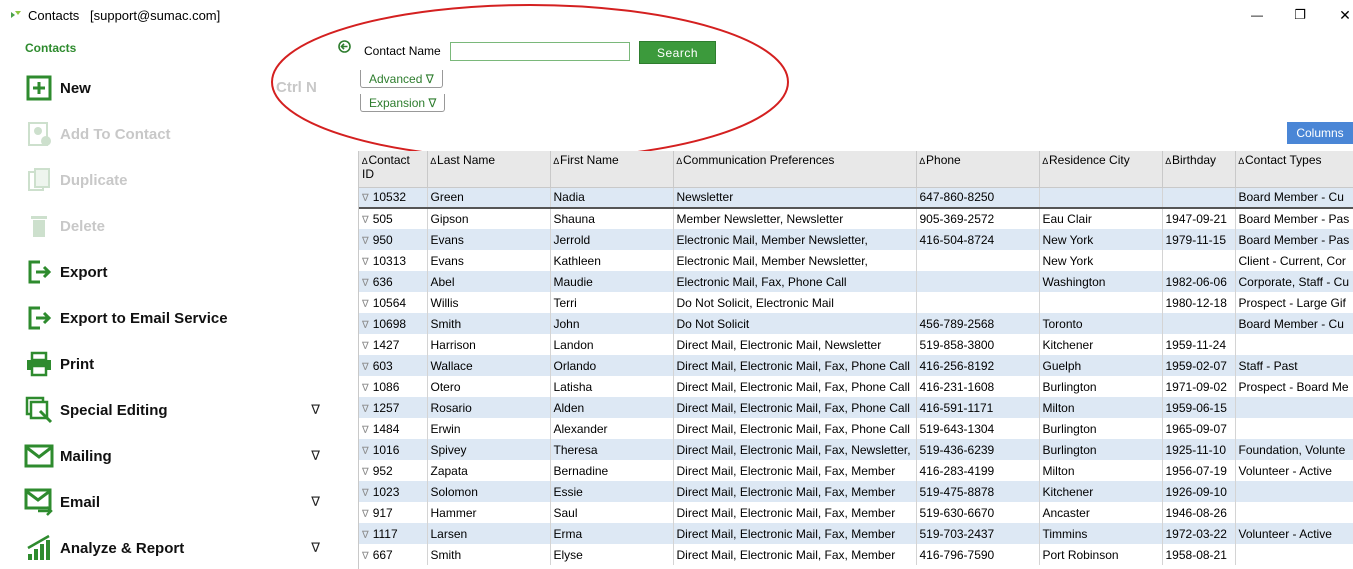  What do you see at coordinates (612, 239) in the screenshot?
I see `table-cell: Jerrold` at bounding box center [612, 239].